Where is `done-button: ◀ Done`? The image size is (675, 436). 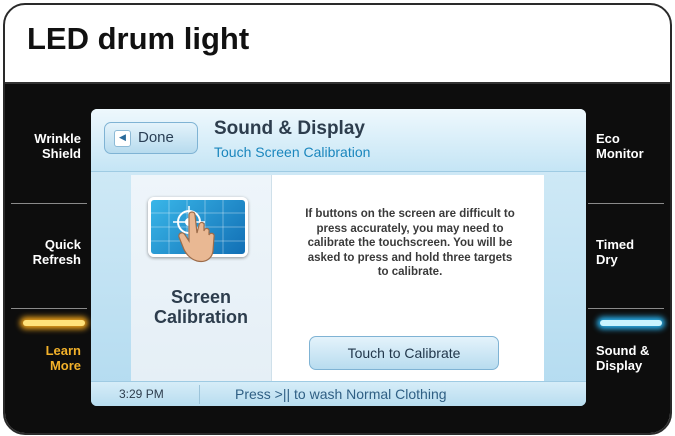 done-button: ◀ Done is located at coordinates (151, 138).